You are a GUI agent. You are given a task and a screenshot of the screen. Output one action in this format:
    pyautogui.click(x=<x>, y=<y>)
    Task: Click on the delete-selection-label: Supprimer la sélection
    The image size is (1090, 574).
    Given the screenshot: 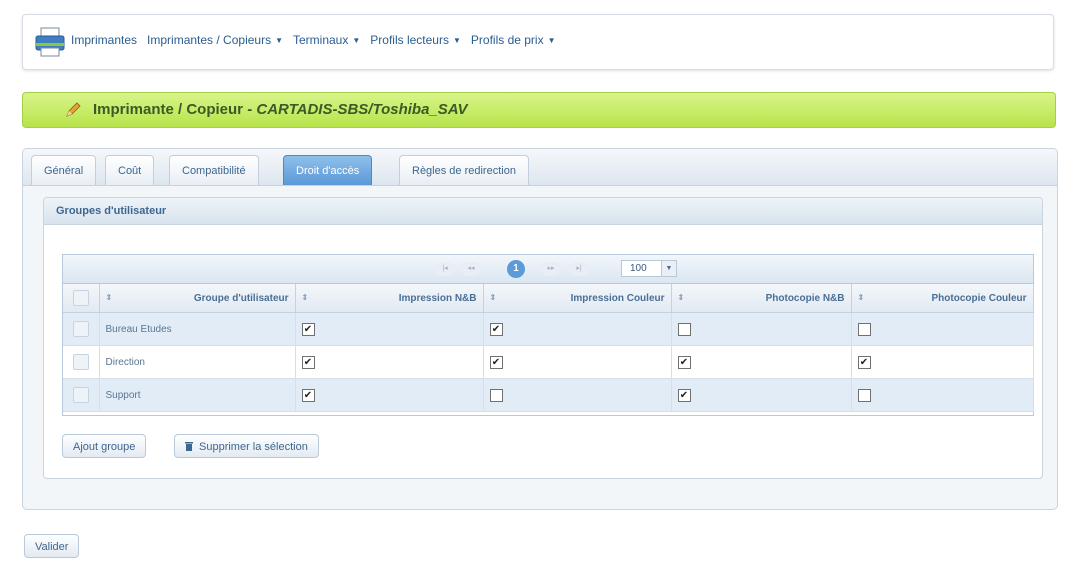 What is the action you would take?
    pyautogui.click(x=253, y=447)
    